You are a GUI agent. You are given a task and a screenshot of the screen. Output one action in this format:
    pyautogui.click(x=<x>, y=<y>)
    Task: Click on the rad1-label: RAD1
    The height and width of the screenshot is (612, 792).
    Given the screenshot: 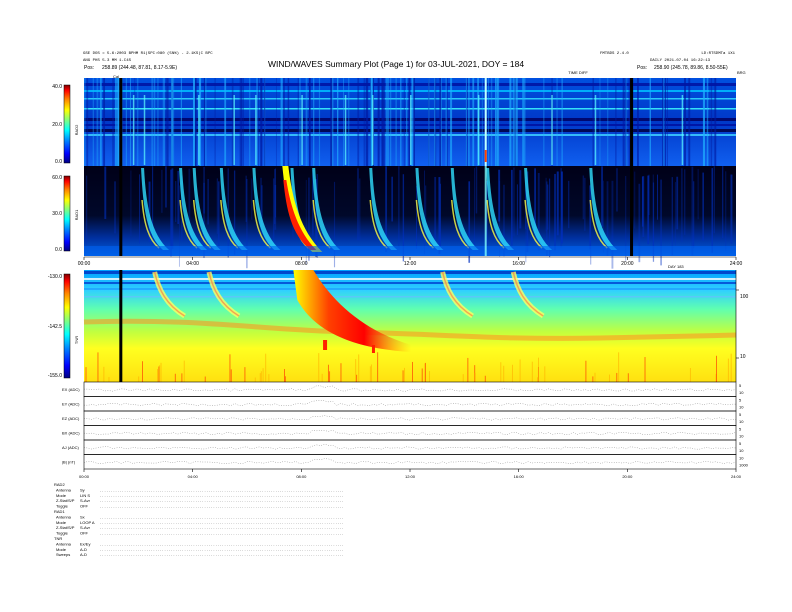 What is the action you would take?
    pyautogui.click(x=76, y=214)
    